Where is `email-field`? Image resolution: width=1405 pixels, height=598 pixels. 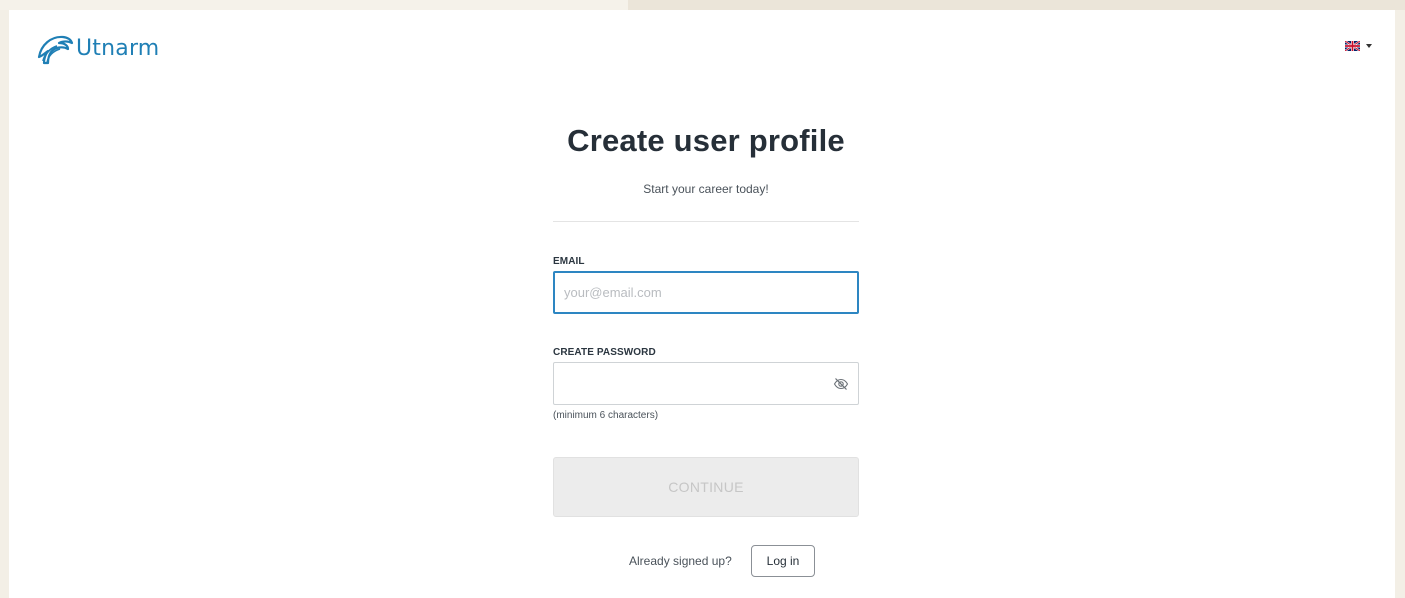
email-field is located at coordinates (694, 292).